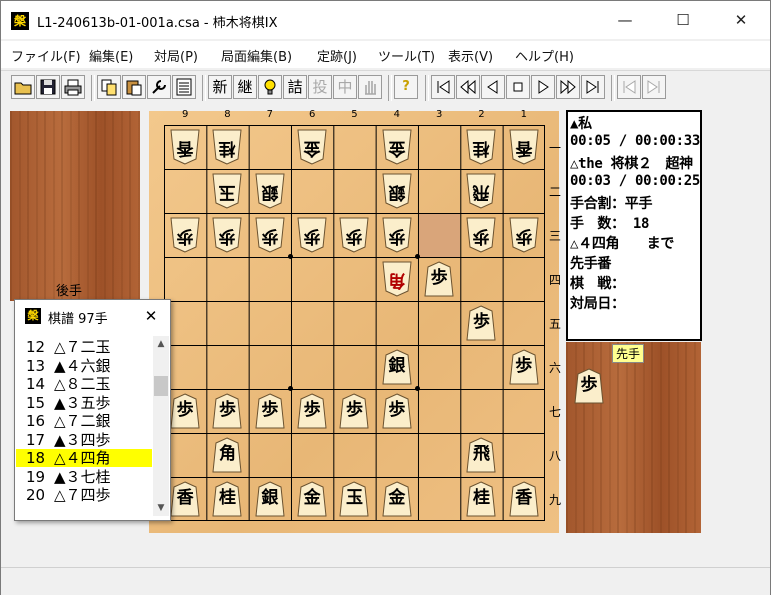  Describe the element at coordinates (176, 55) in the screenshot. I see `menu-game: 対局(P)` at that location.